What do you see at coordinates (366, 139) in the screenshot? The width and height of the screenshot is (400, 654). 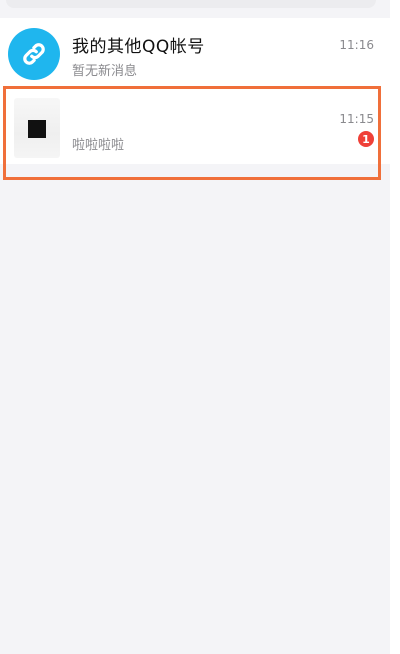 I see `unread-badge: 1` at bounding box center [366, 139].